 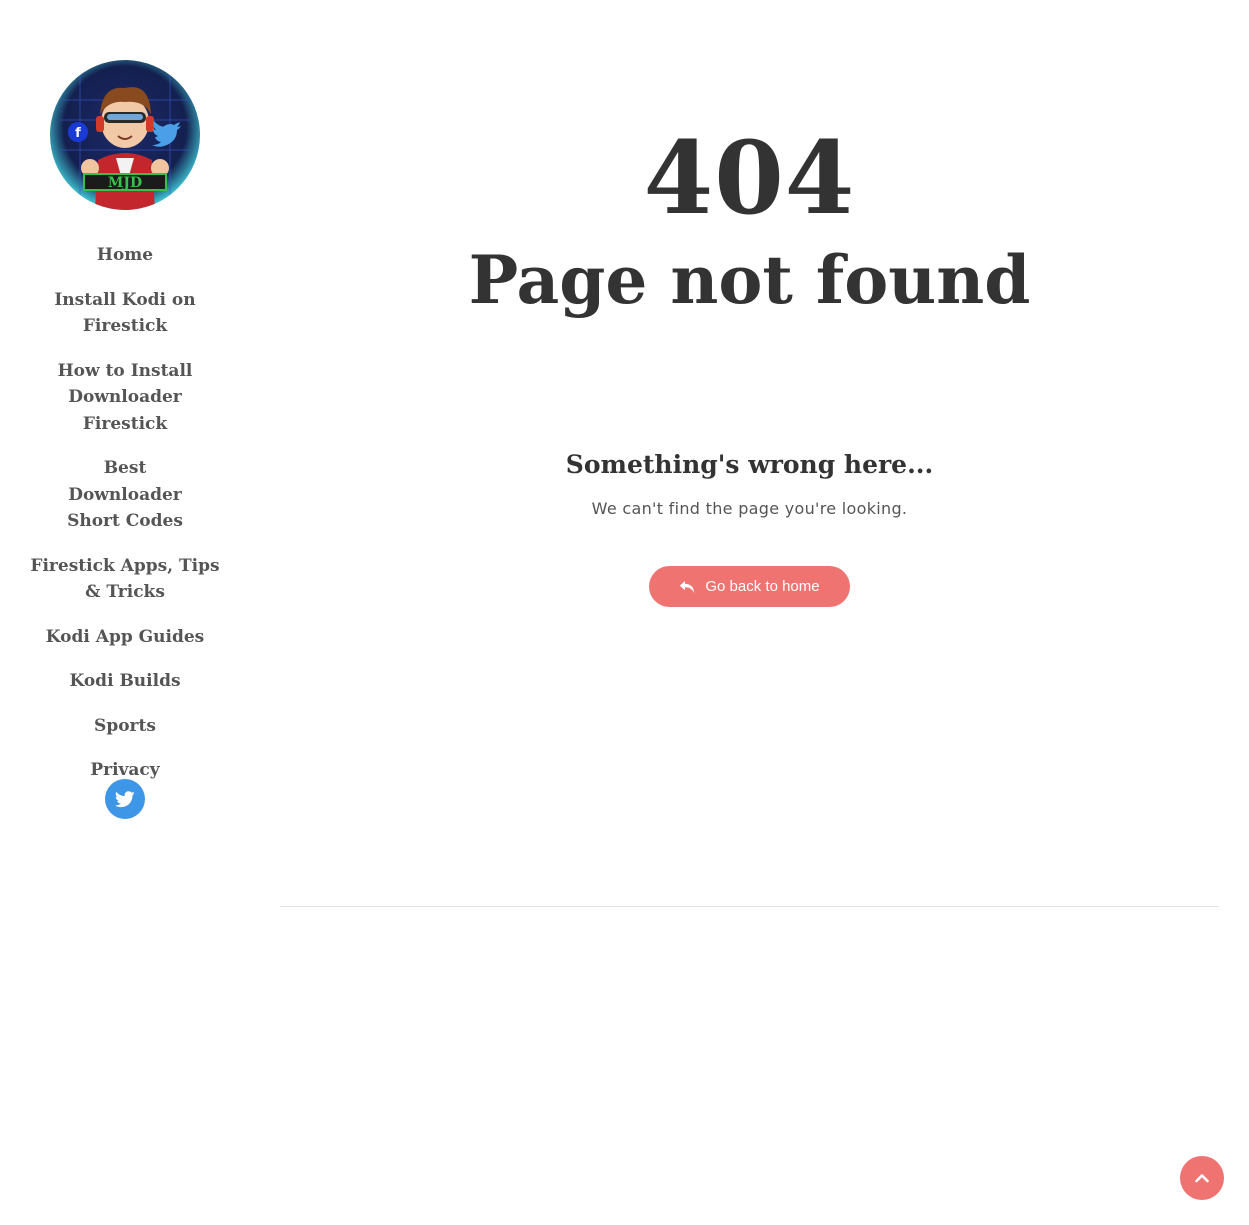 What do you see at coordinates (125, 183) in the screenshot?
I see `logo-text: MJD` at bounding box center [125, 183].